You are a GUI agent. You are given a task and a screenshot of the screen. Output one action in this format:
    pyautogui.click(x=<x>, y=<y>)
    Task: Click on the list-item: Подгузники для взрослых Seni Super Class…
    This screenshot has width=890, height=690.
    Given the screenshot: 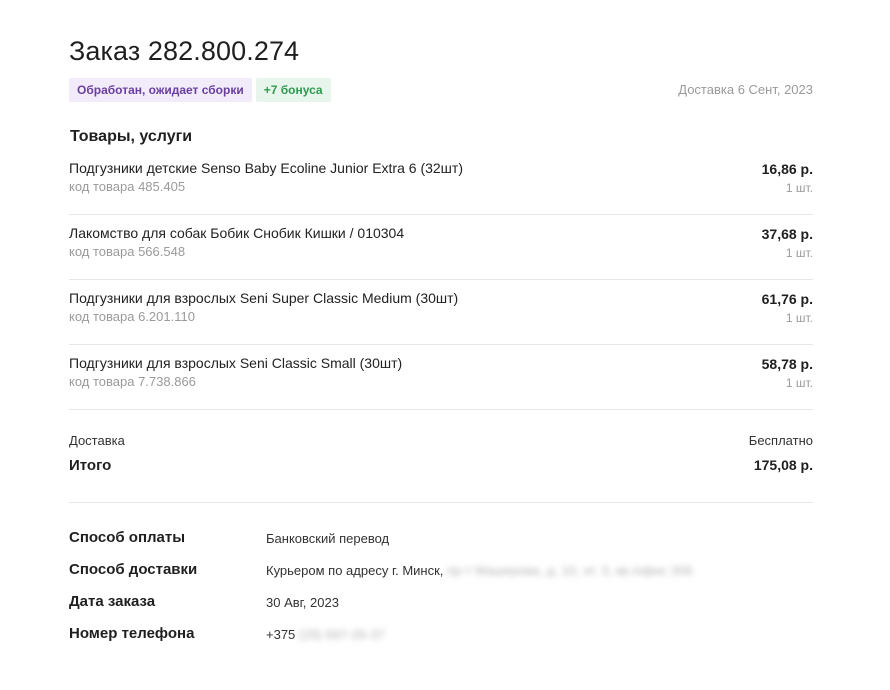 What is the action you would take?
    pyautogui.click(x=441, y=312)
    